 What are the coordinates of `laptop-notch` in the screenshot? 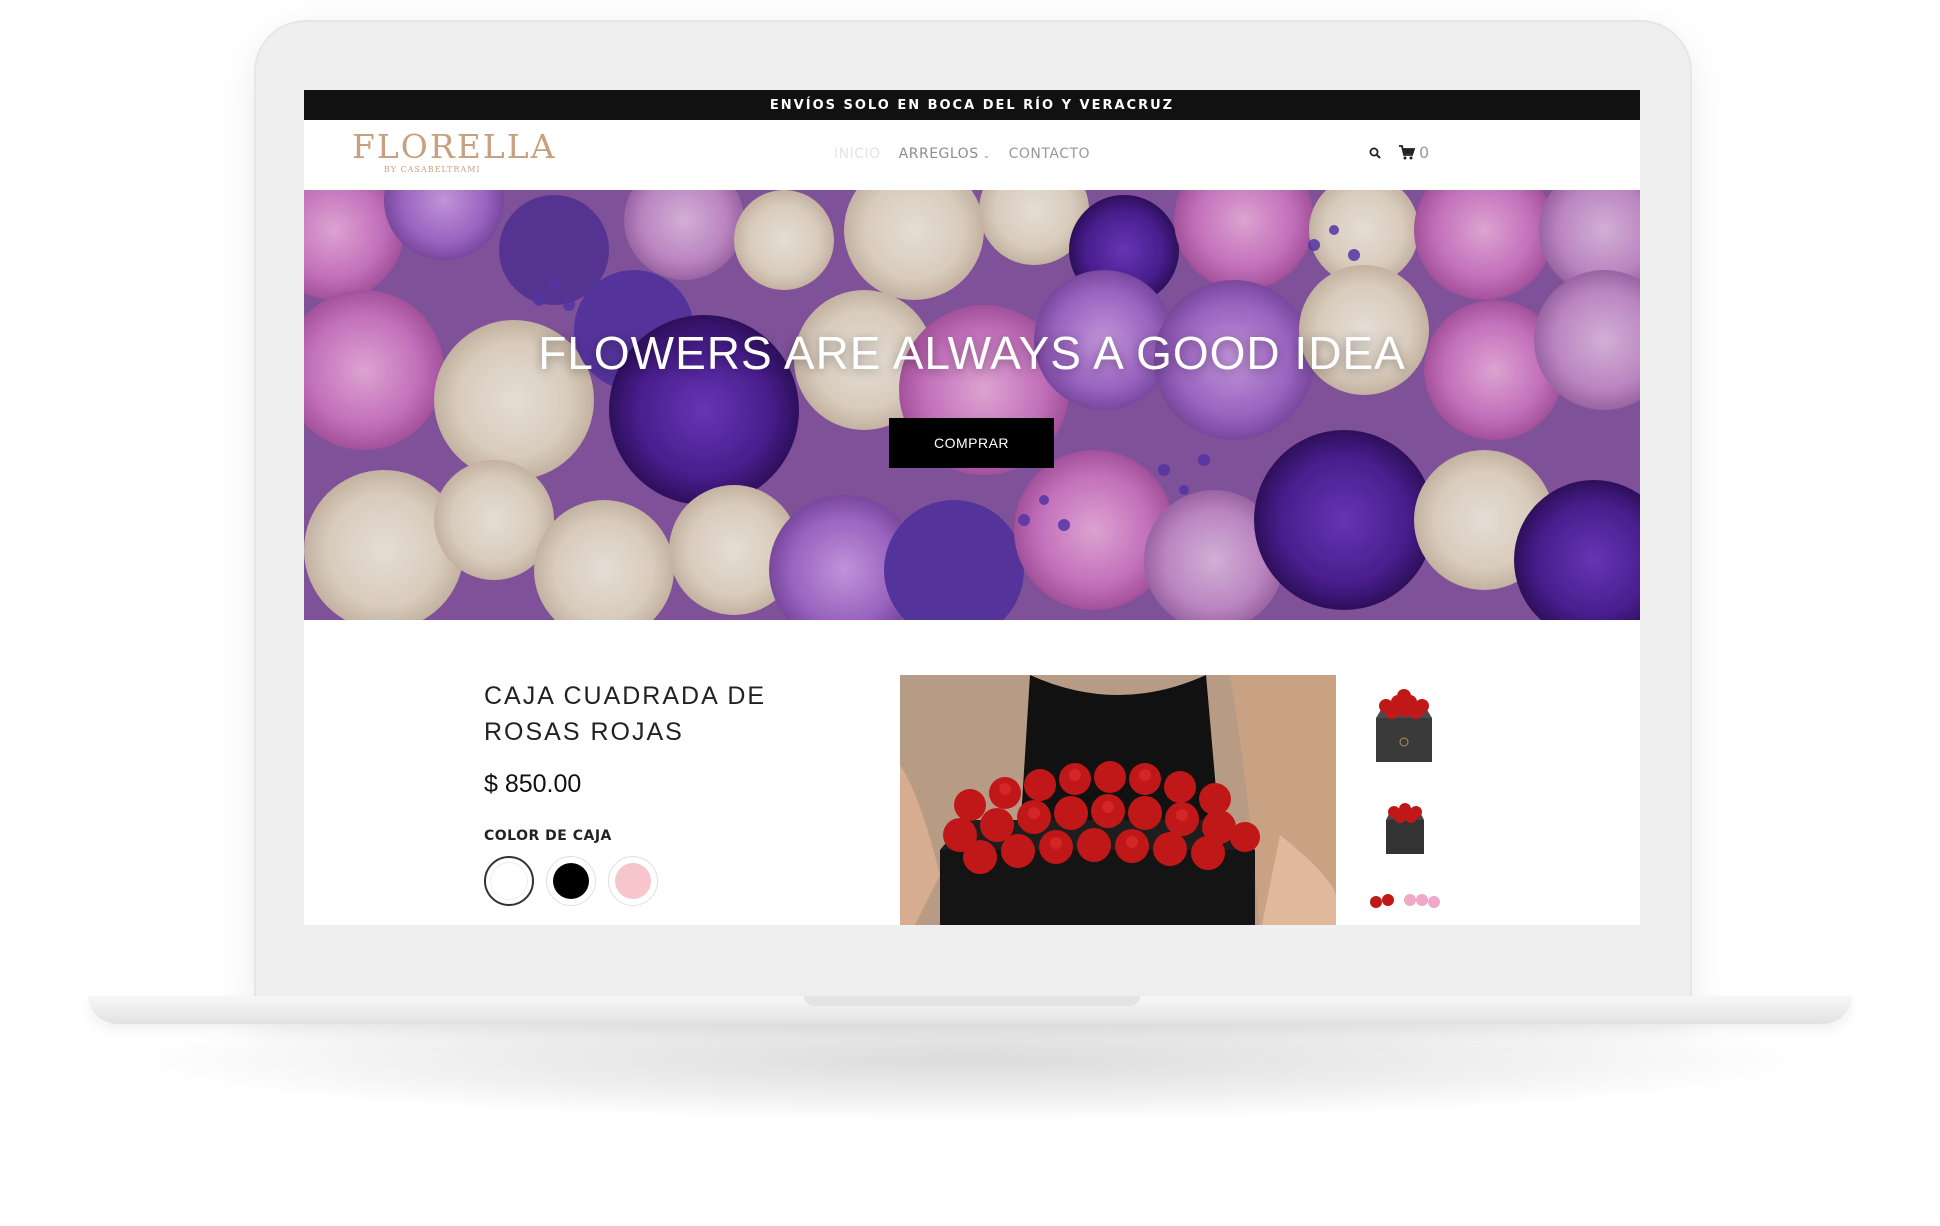 It's located at (972, 1001).